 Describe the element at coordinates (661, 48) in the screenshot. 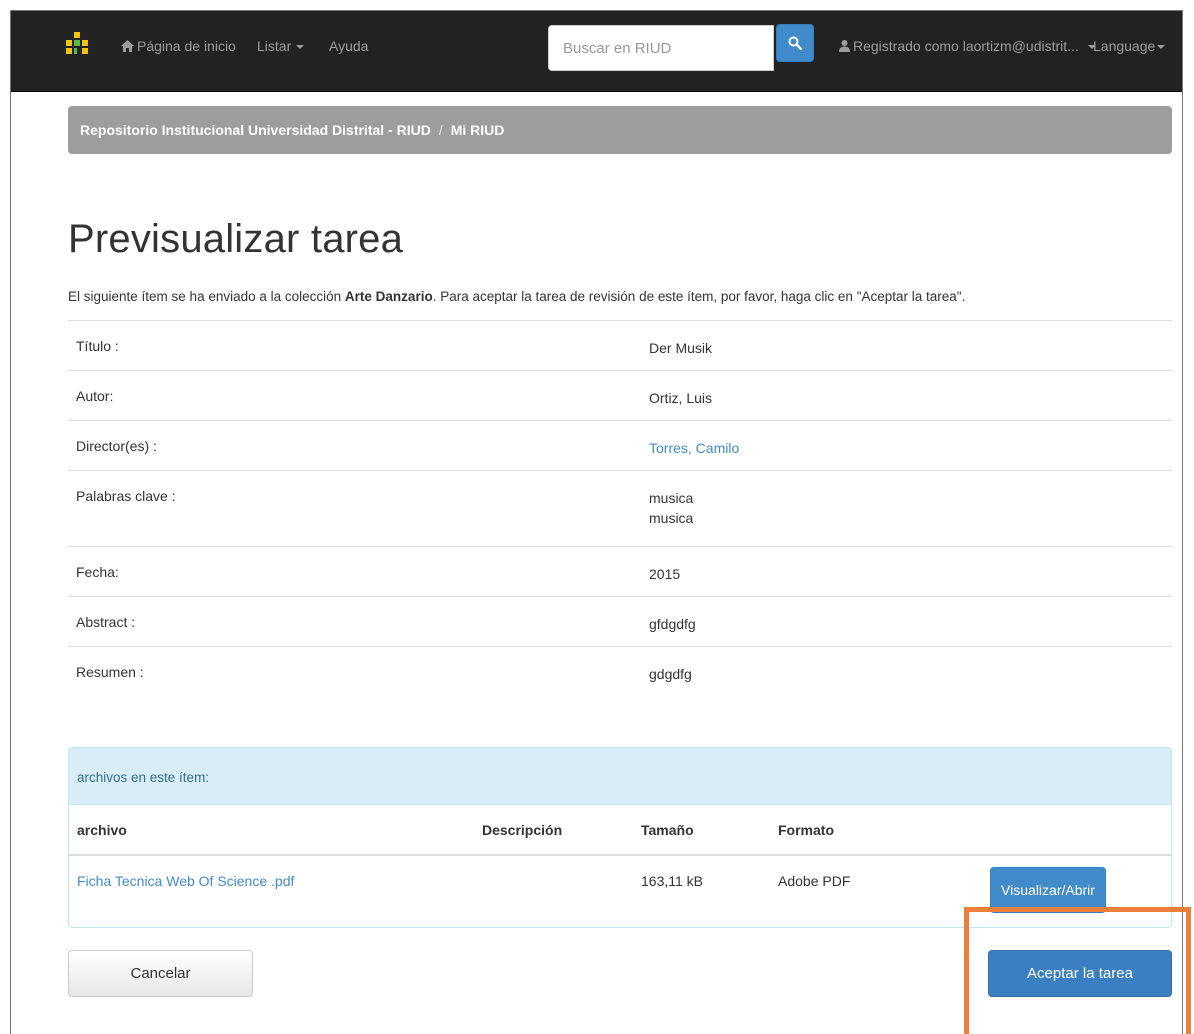

I see `search-input` at that location.